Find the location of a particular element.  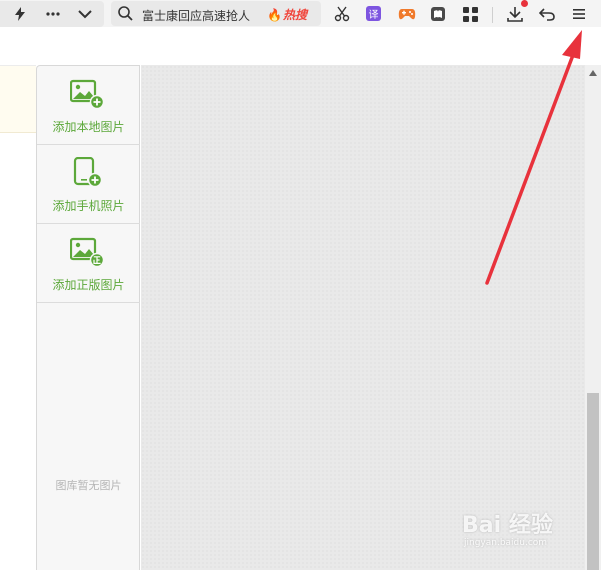

more-icon is located at coordinates (53, 14).